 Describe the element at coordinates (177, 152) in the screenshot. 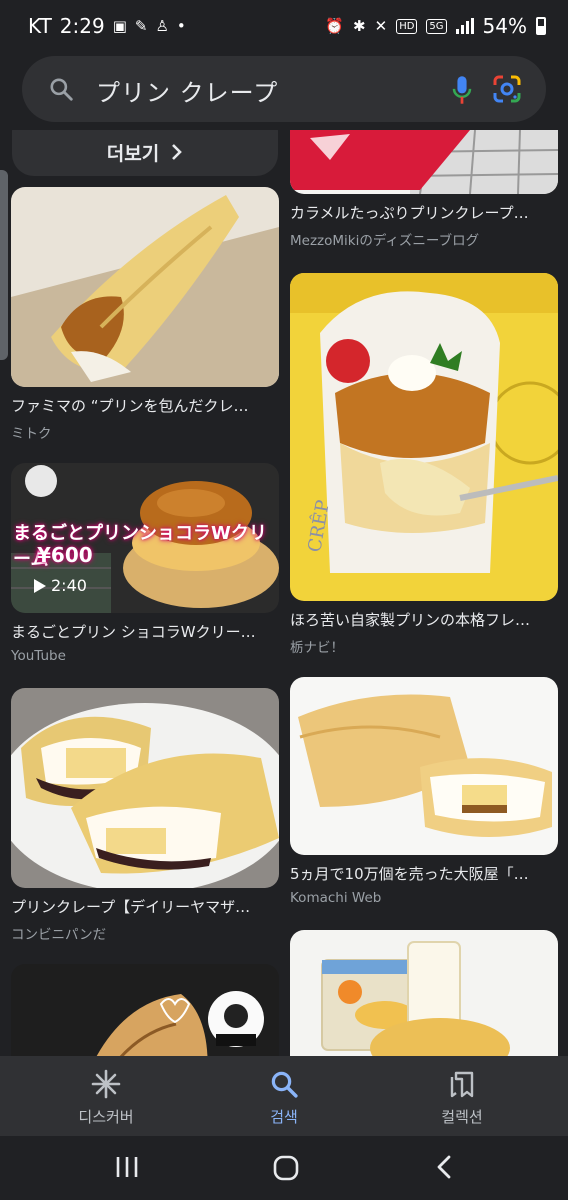

I see `chevron-right-icon` at that location.